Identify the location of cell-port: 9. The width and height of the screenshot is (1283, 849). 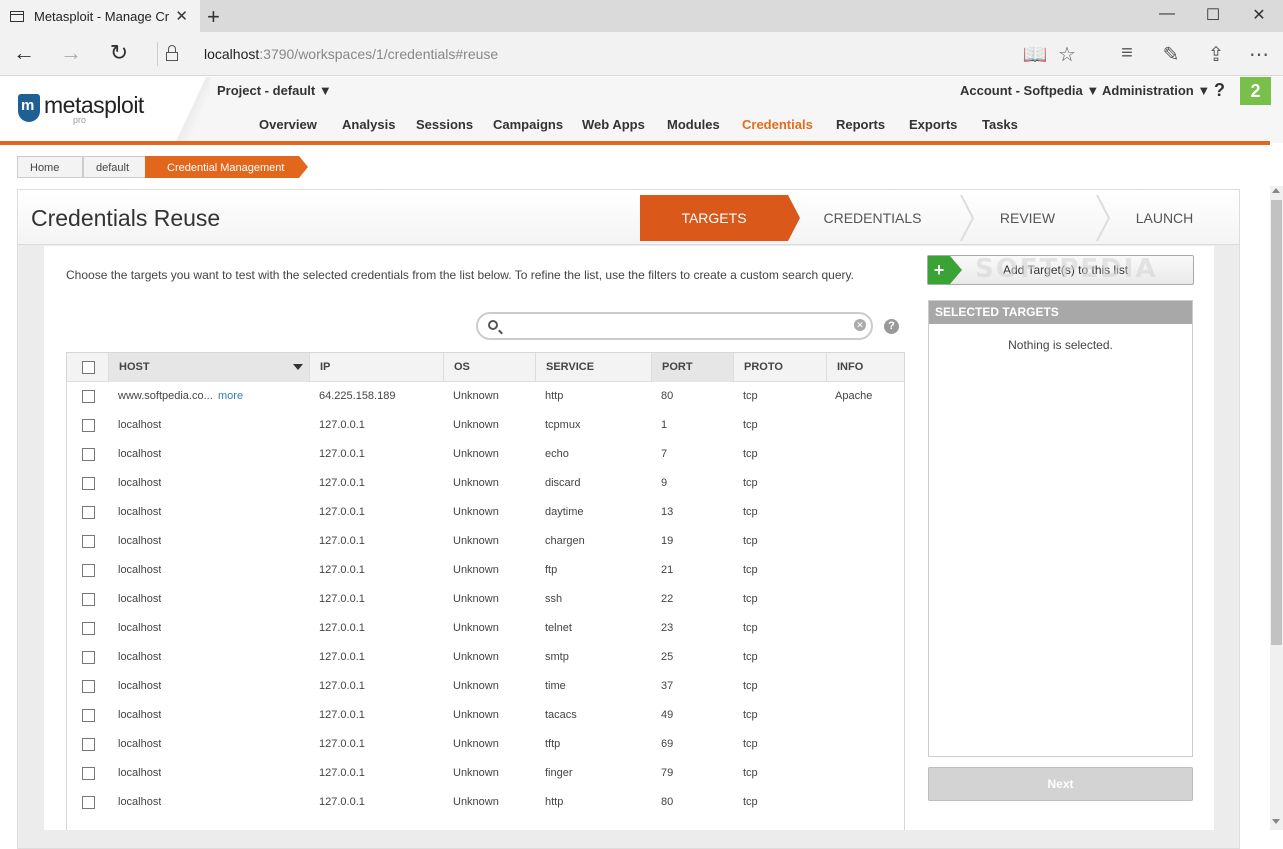
(664, 483).